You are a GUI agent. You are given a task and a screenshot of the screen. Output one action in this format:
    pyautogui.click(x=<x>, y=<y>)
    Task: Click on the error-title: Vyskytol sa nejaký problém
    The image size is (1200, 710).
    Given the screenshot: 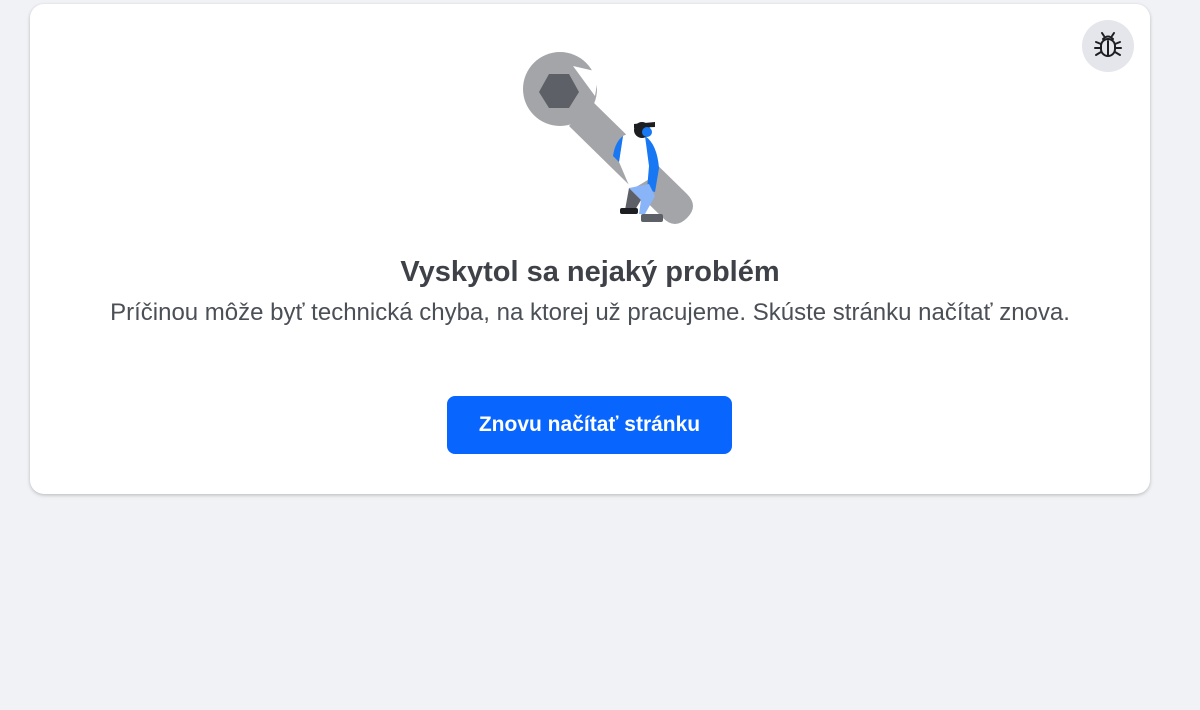 What is the action you would take?
    pyautogui.click(x=590, y=272)
    